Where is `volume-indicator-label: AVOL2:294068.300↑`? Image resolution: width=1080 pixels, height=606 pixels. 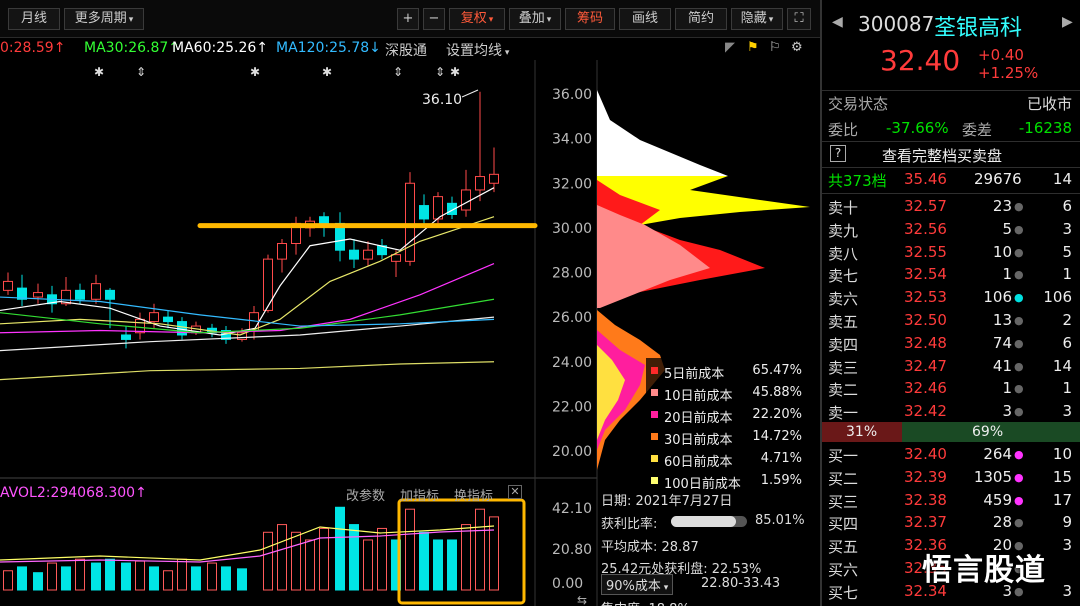
volume-indicator-label: AVOL2:294068.300↑ is located at coordinates (73, 493).